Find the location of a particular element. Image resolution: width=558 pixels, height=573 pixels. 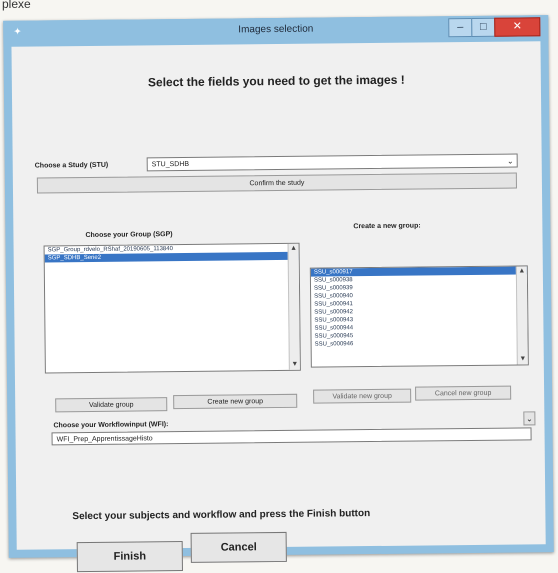

study-label: Choose a Study (STU) is located at coordinates (71, 165).